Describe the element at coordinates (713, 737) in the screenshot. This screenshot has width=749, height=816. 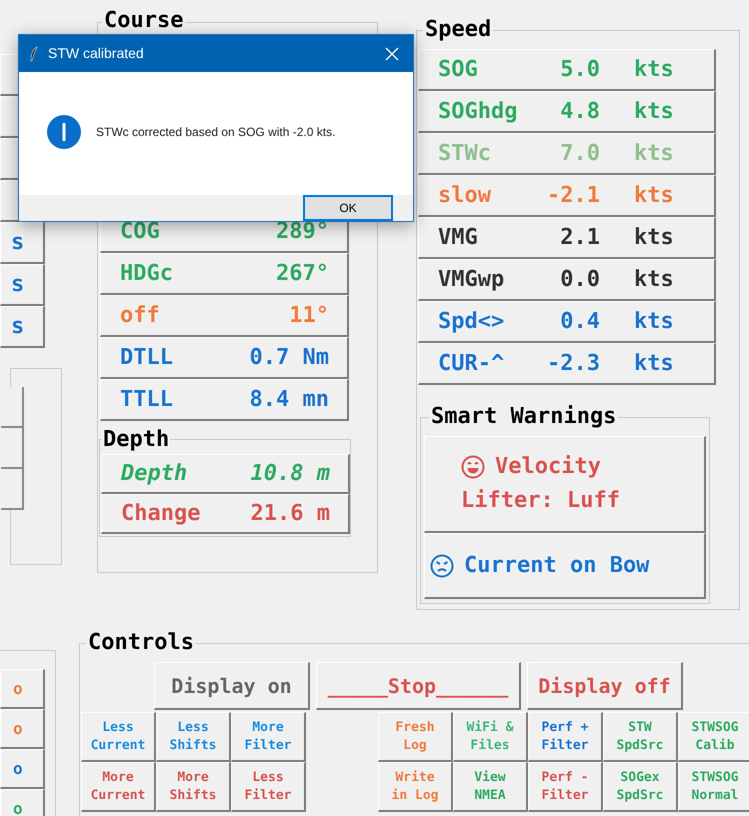
I see `control-button: STWSOG Calib` at that location.